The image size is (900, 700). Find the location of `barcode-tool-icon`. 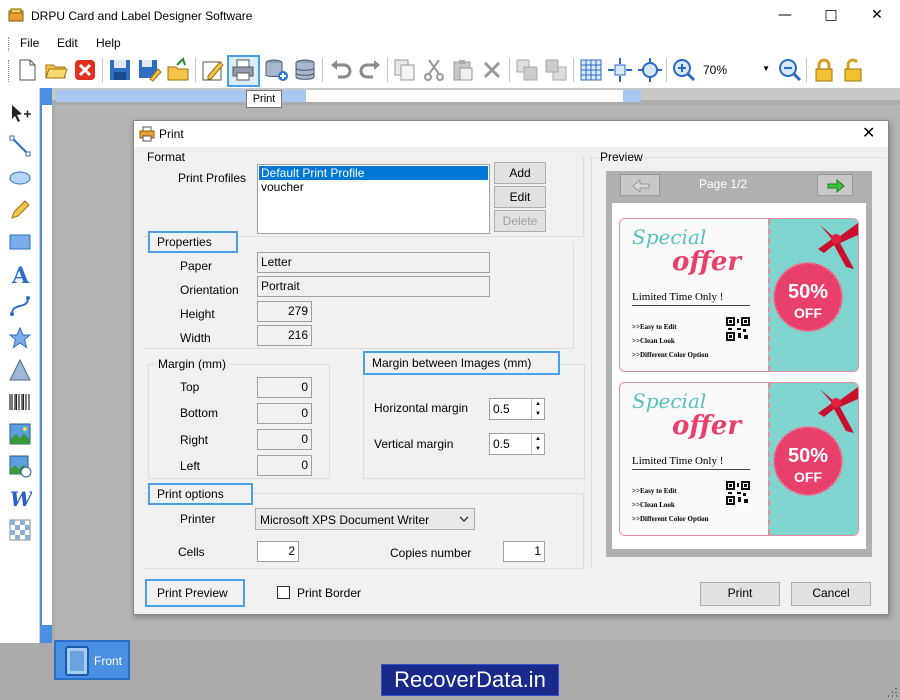

barcode-tool-icon is located at coordinates (20, 402).